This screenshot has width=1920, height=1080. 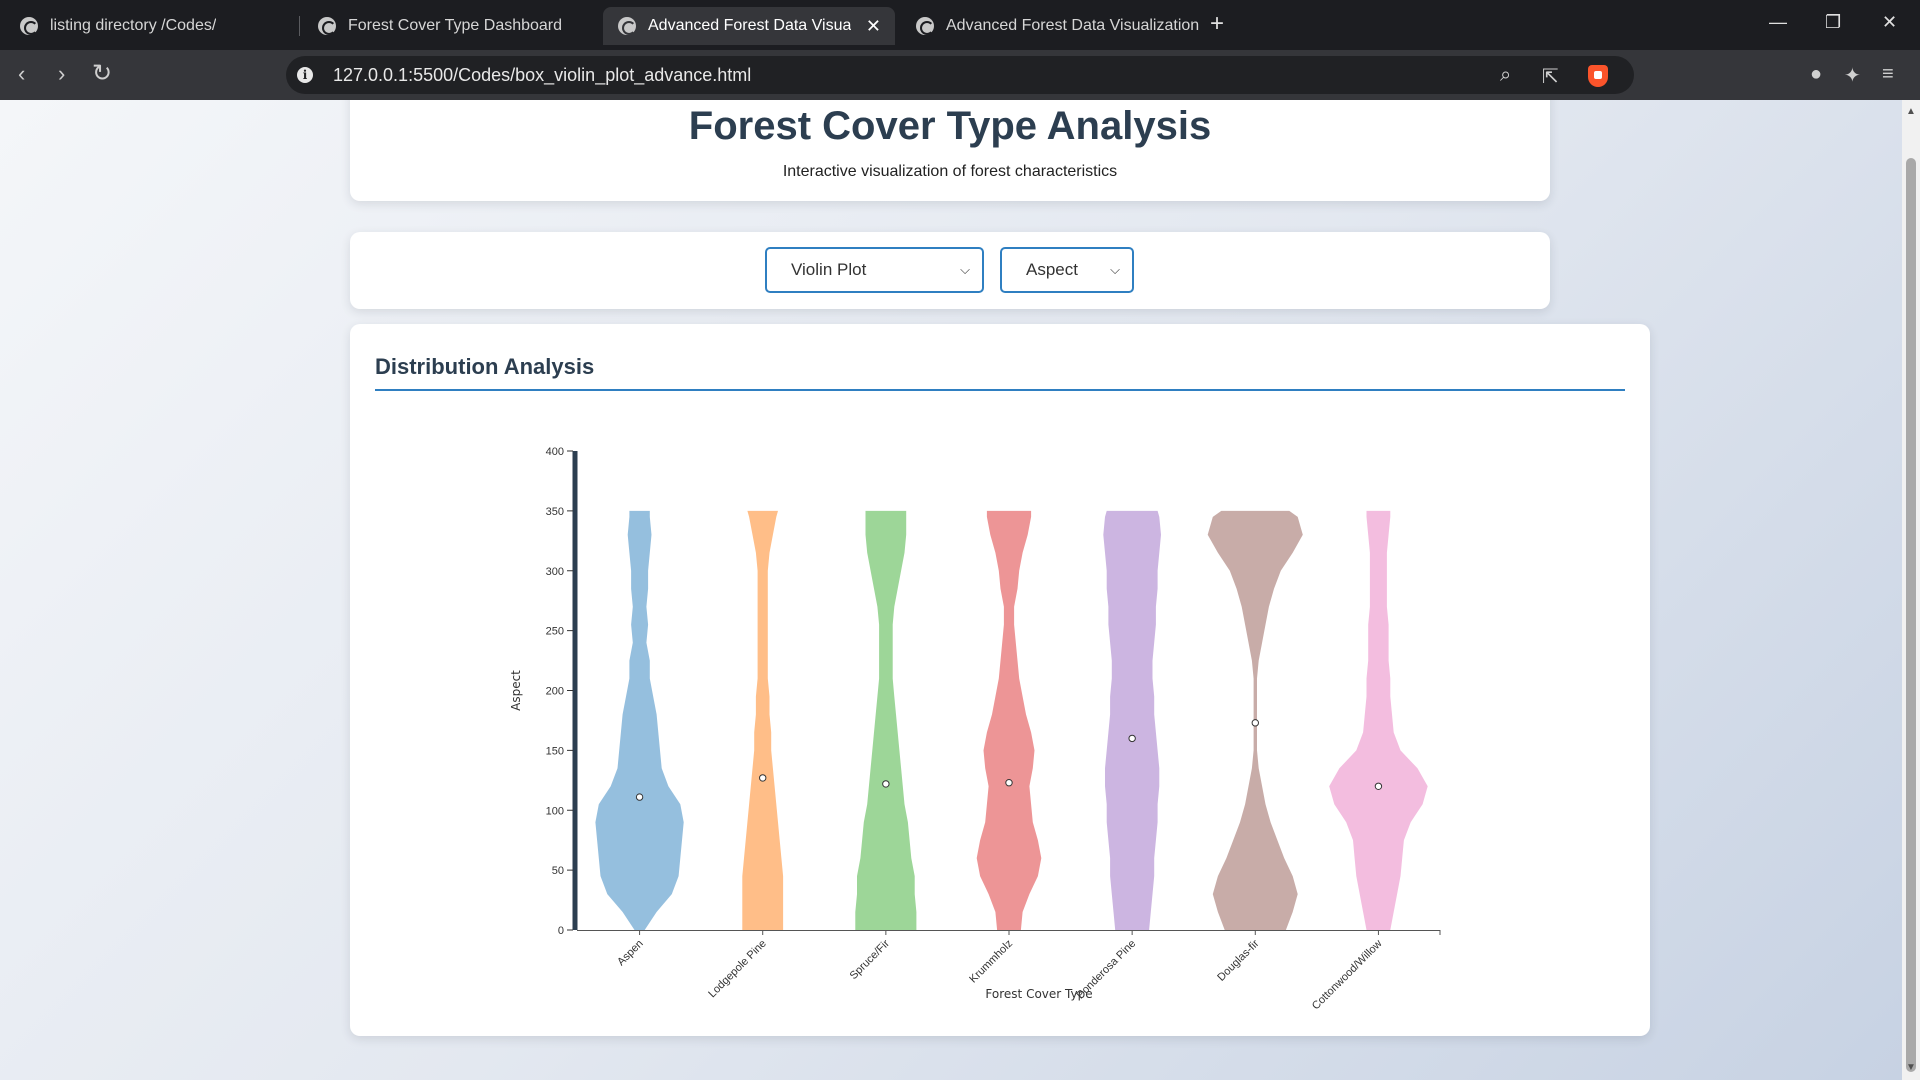 I want to click on y-tick-label: 400, so click(x=555, y=452).